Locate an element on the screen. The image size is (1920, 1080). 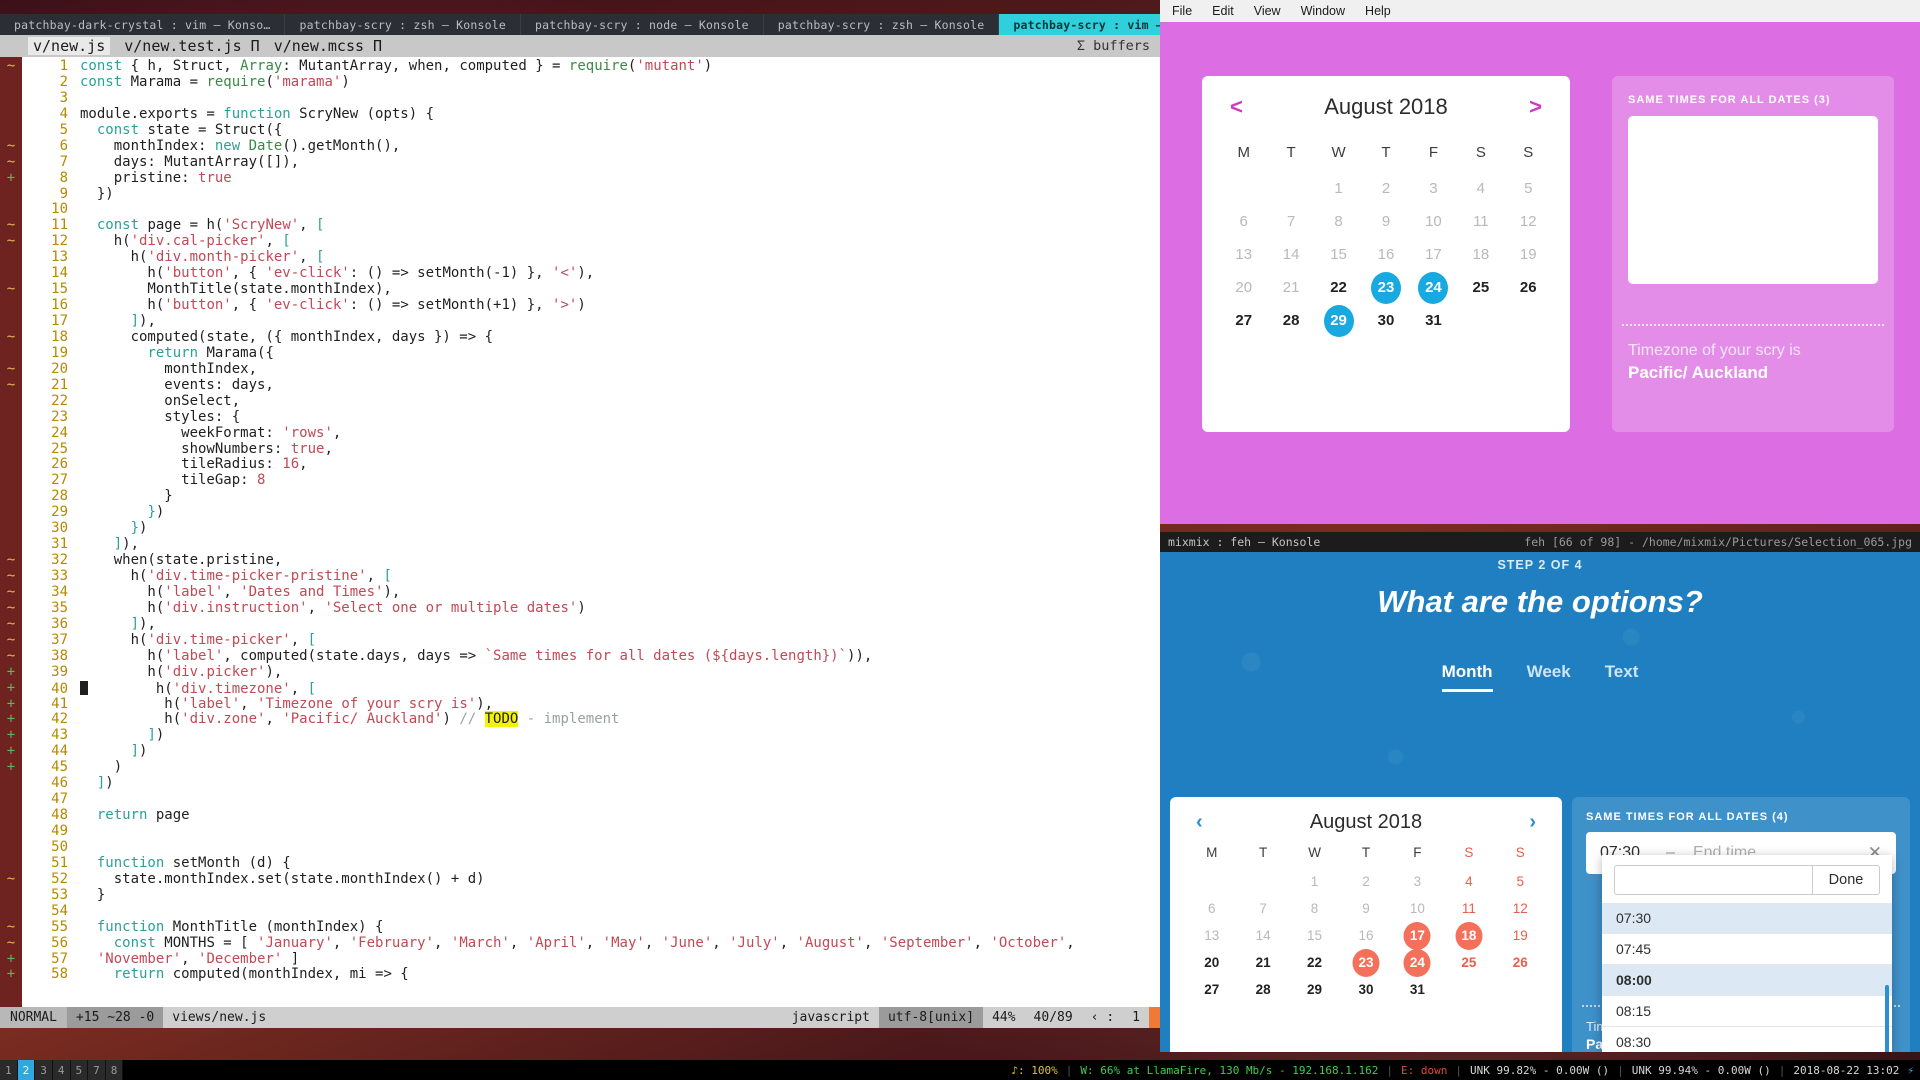
time-option: 08:15 is located at coordinates (1747, 1011).